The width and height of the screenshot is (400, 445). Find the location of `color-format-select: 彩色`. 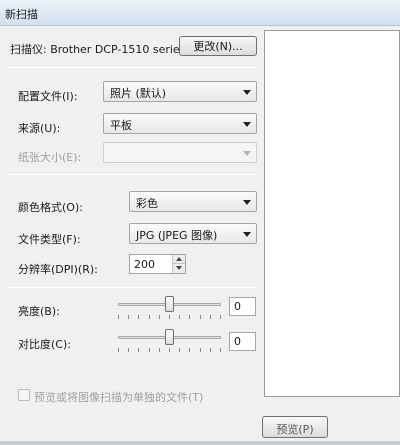

color-format-select: 彩色 is located at coordinates (193, 201).